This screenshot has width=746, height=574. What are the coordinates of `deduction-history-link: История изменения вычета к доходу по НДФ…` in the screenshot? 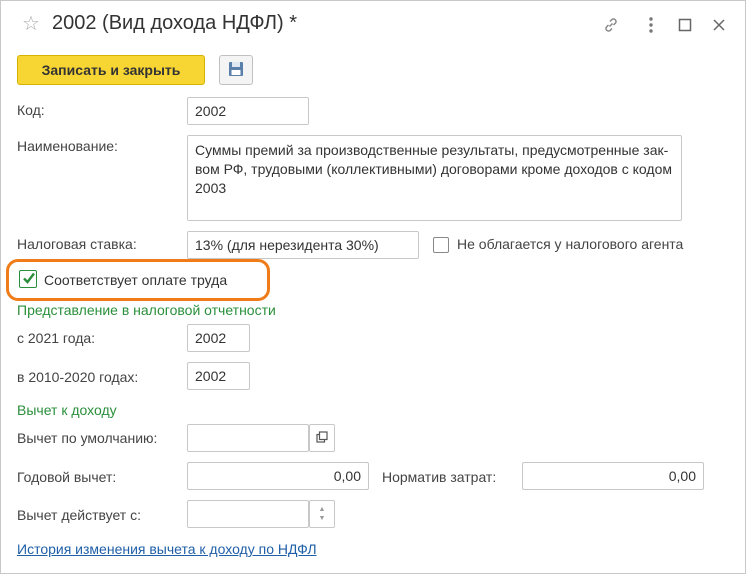 It's located at (167, 549).